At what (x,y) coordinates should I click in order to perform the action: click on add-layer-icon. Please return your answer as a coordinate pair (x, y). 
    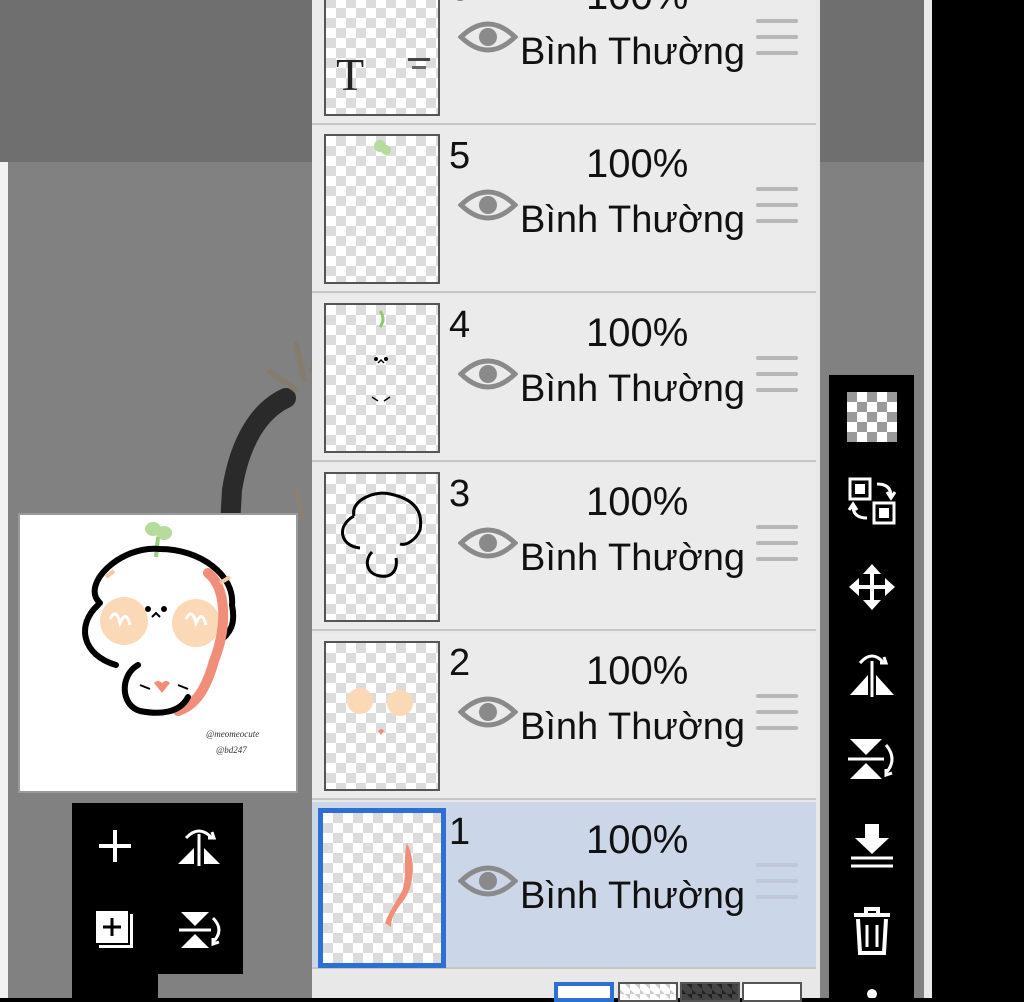
    Looking at the image, I should click on (115, 930).